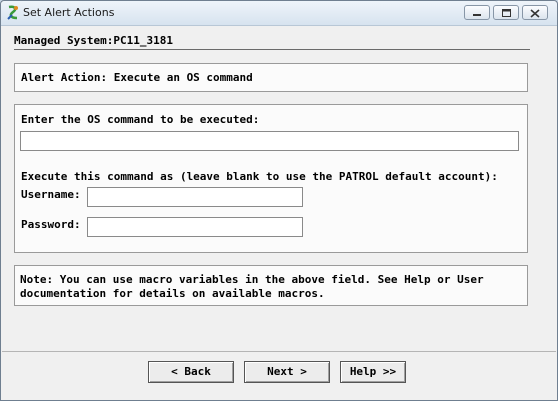  I want to click on username-input, so click(195, 197).